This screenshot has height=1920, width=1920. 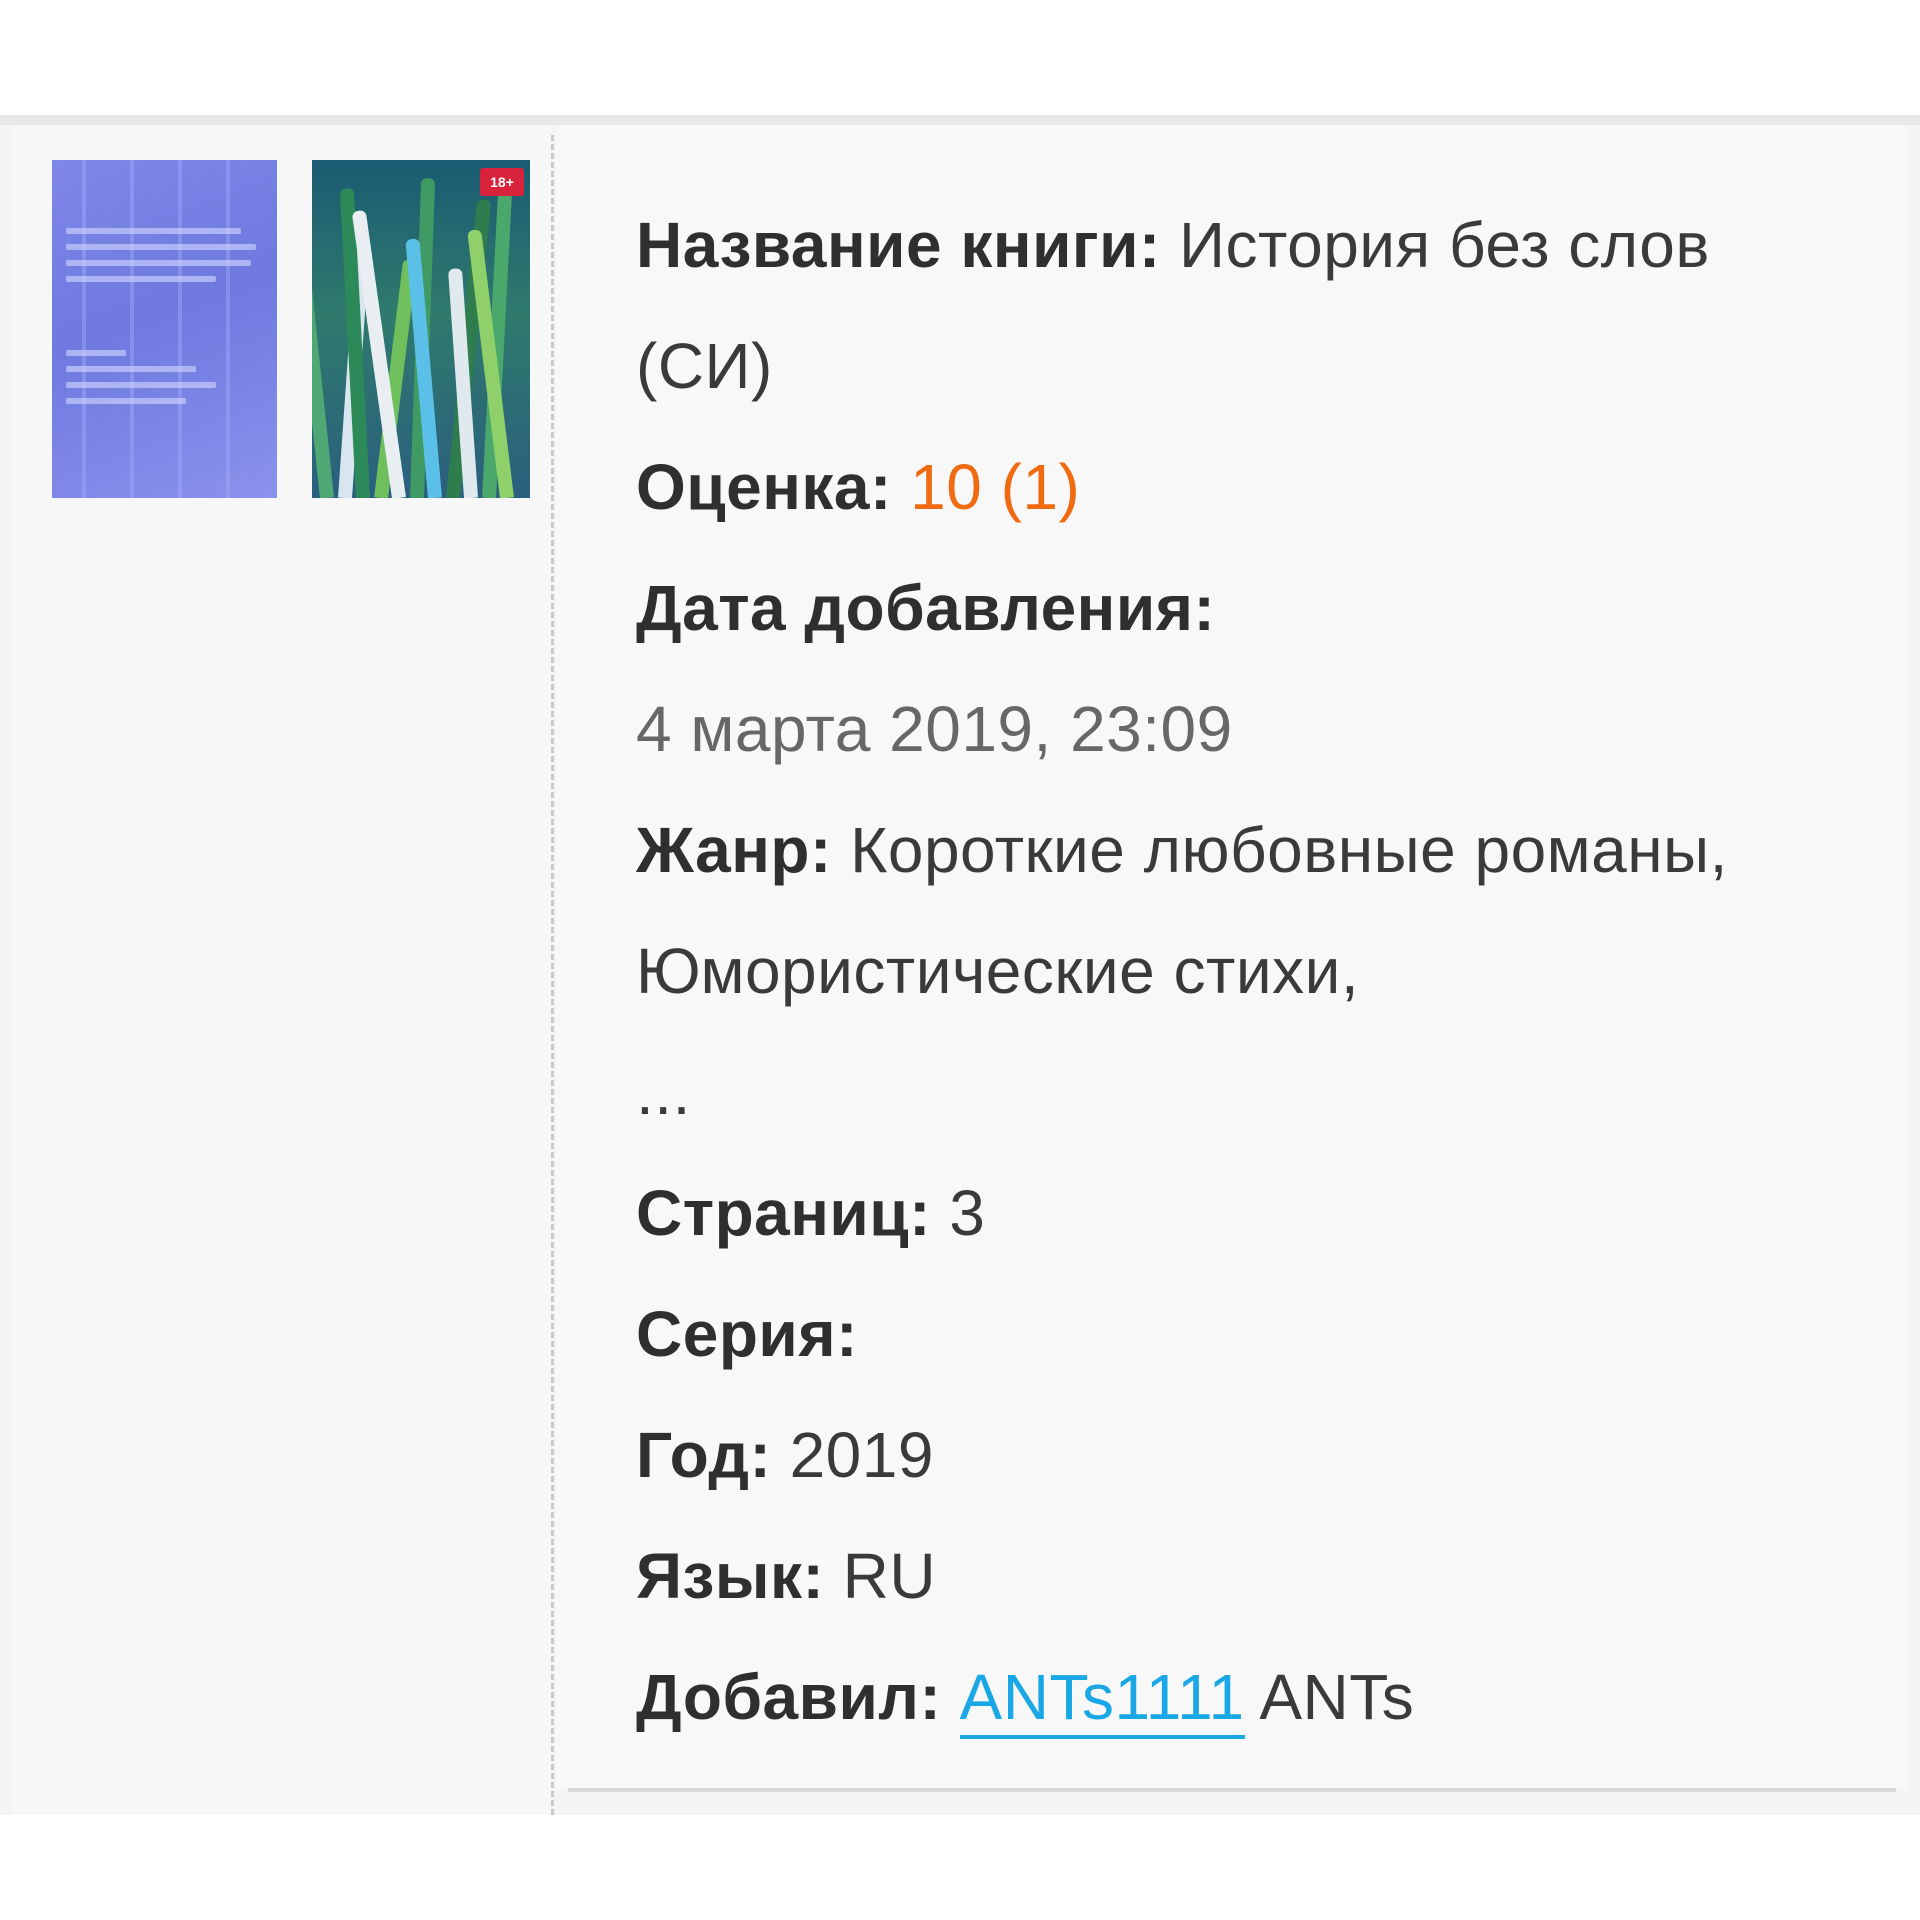 I want to click on added-by-label: Добавил:, so click(x=789, y=1697).